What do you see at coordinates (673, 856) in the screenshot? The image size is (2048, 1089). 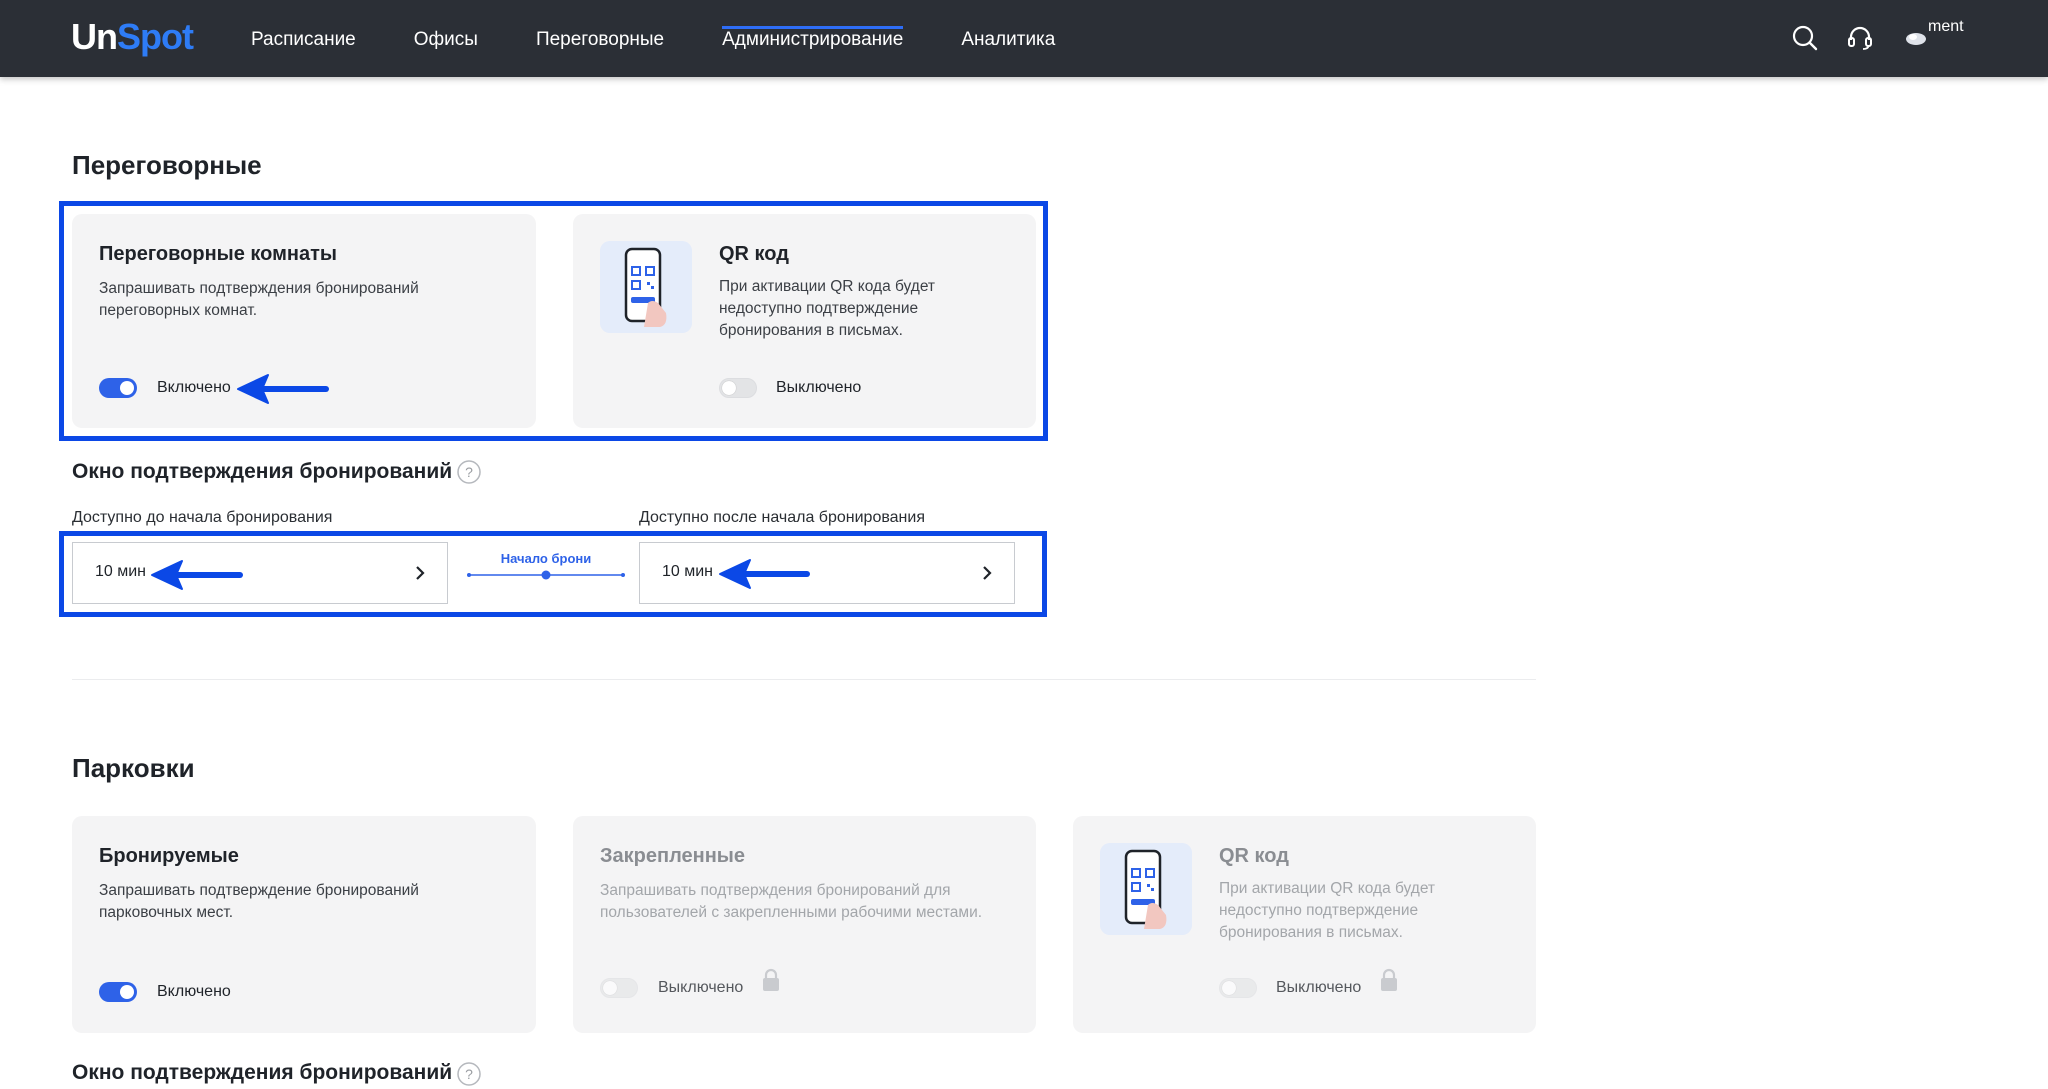 I see `card-title: Закрепленные` at bounding box center [673, 856].